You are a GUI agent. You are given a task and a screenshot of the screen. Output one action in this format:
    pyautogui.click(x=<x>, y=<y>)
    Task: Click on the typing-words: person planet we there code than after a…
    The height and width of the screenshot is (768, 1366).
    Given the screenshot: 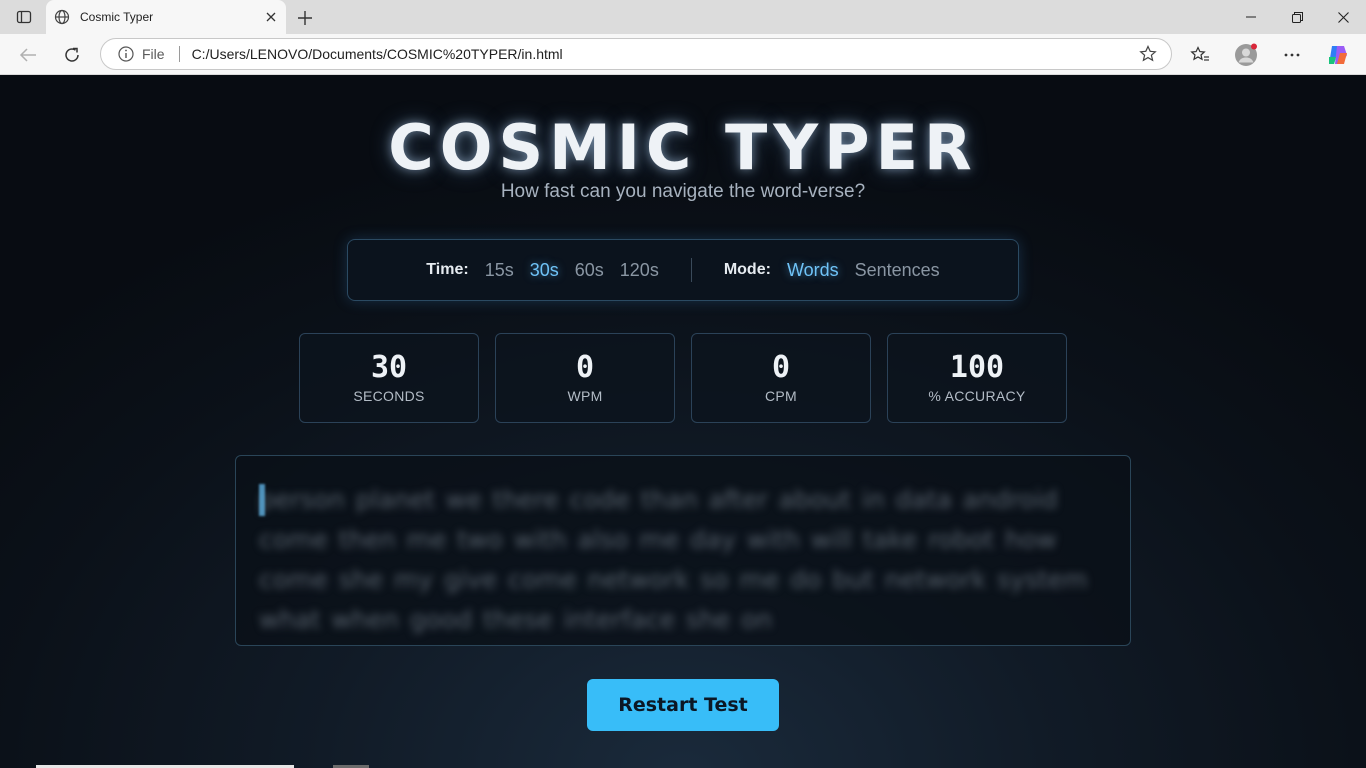 What is the action you would take?
    pyautogui.click(x=673, y=559)
    